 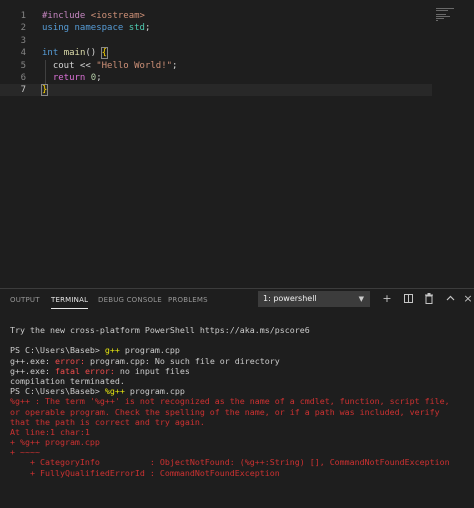 I want to click on line-number: 6, so click(x=23, y=78).